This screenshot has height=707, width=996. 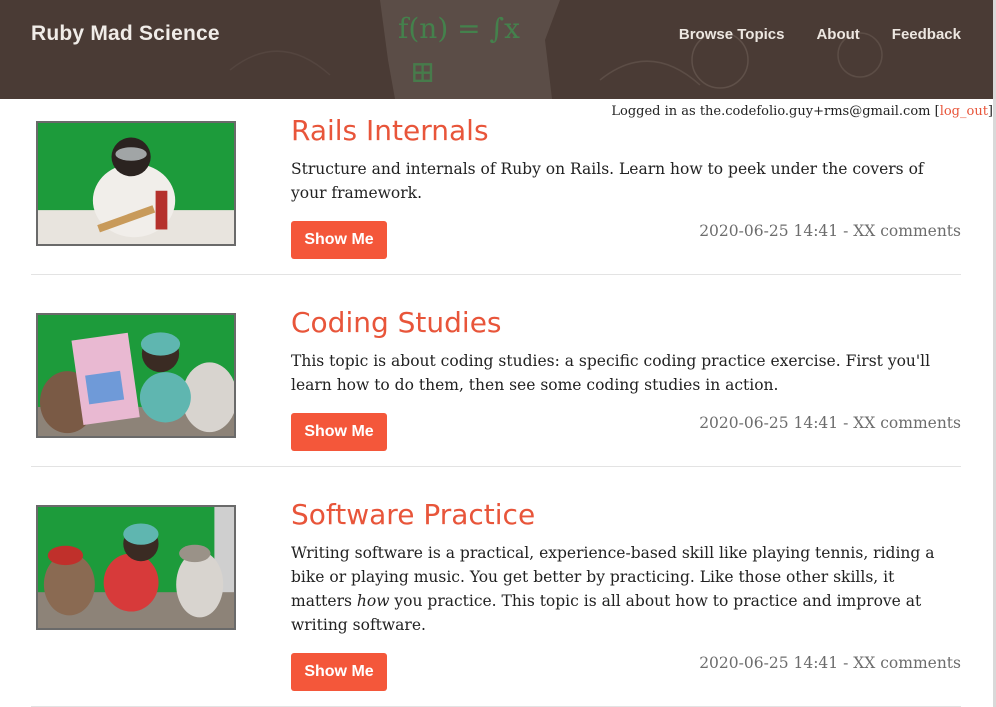 What do you see at coordinates (390, 130) in the screenshot?
I see `topic-title: Rails Internals` at bounding box center [390, 130].